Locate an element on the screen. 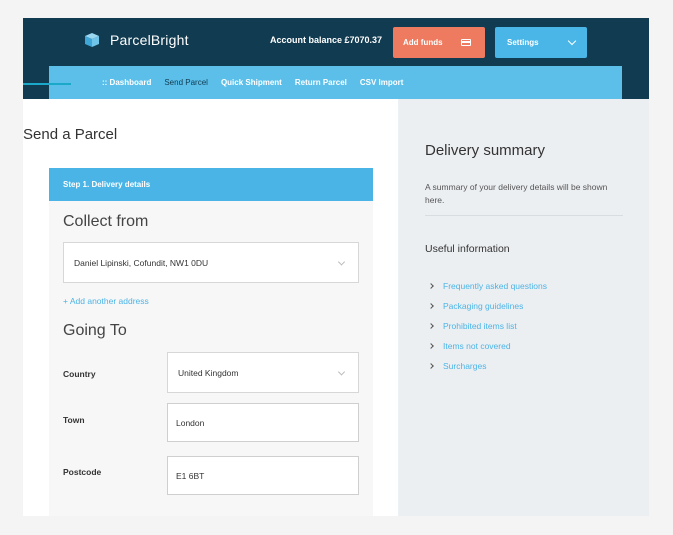 The width and height of the screenshot is (673, 535). account-balance: Account balance £7070.37 is located at coordinates (326, 40).